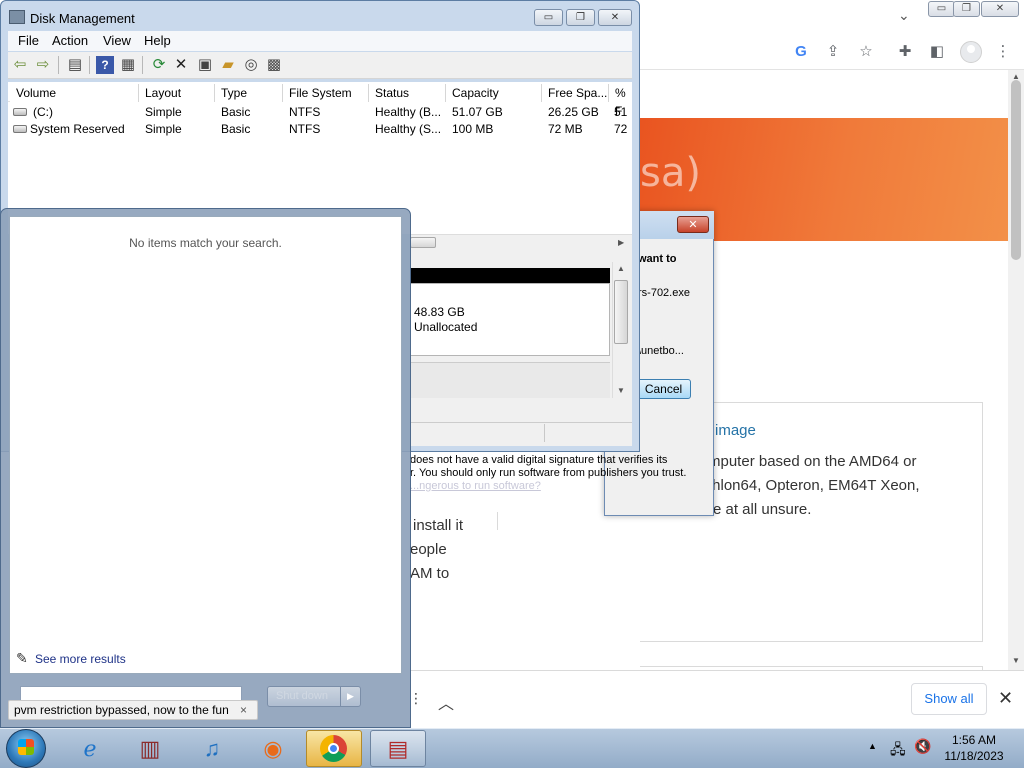 This screenshot has height=768, width=1024. I want to click on menu-help: Help, so click(157, 40).